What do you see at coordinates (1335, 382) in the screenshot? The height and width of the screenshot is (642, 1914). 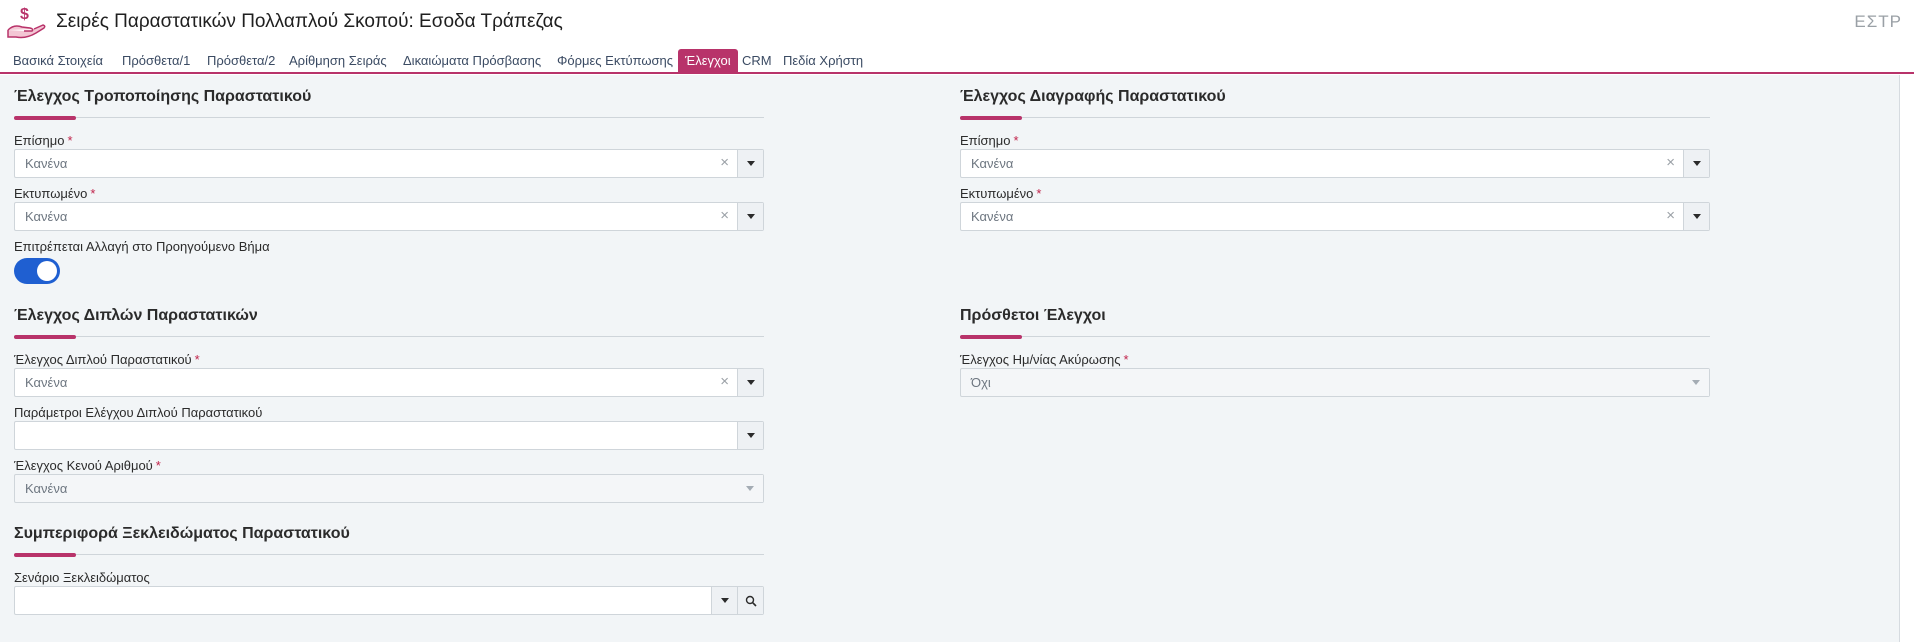 I see `cancel-date-select: Όχι` at bounding box center [1335, 382].